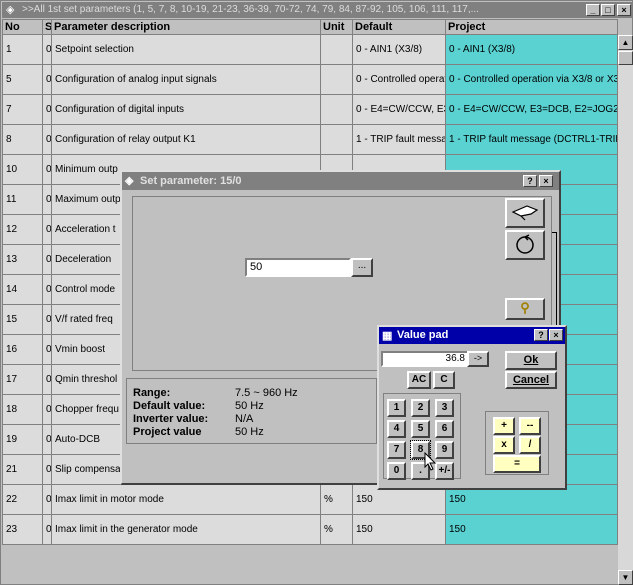  Describe the element at coordinates (625, 58) in the screenshot. I see `scroll-thumb` at that location.